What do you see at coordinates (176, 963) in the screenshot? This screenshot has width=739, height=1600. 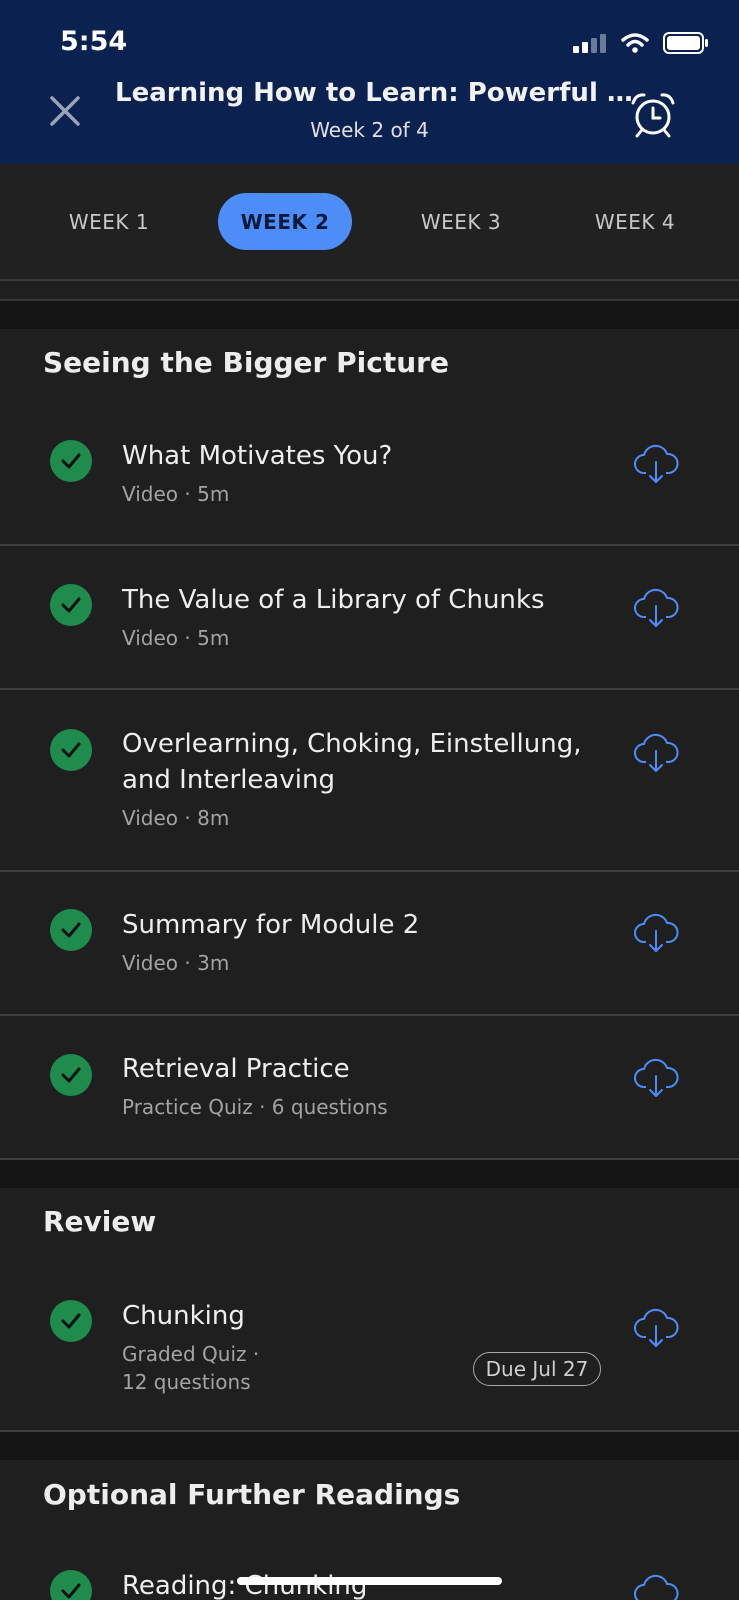 I see `item-meta: Video · 3m` at bounding box center [176, 963].